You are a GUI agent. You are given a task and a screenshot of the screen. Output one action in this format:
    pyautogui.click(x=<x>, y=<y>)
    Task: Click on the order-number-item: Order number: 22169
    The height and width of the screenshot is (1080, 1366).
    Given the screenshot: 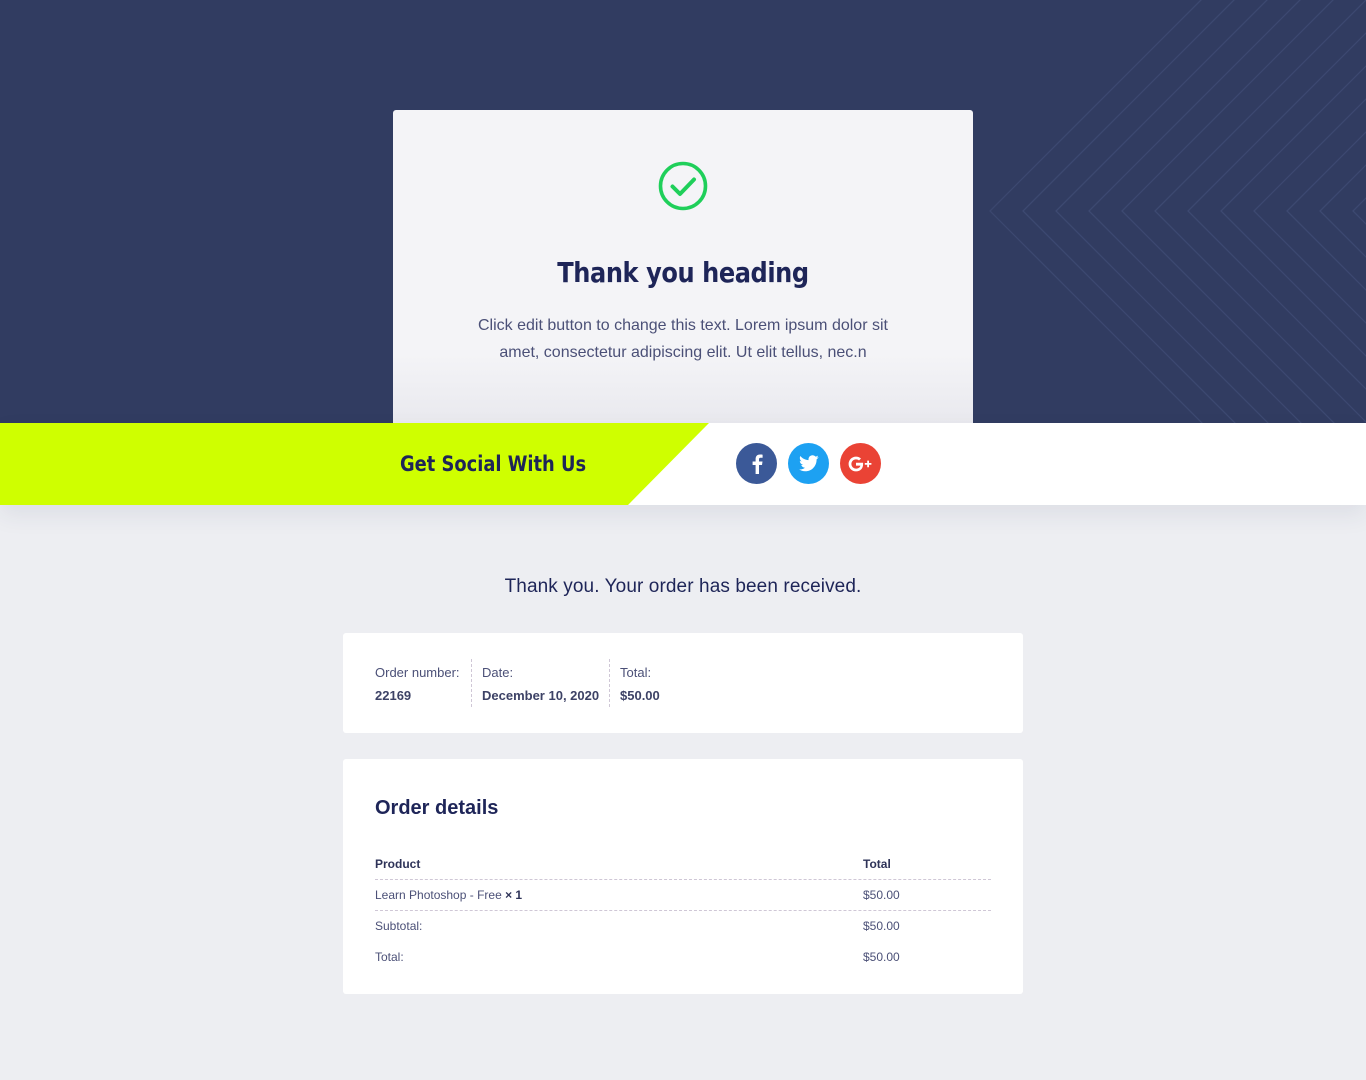 What is the action you would take?
    pyautogui.click(x=417, y=683)
    